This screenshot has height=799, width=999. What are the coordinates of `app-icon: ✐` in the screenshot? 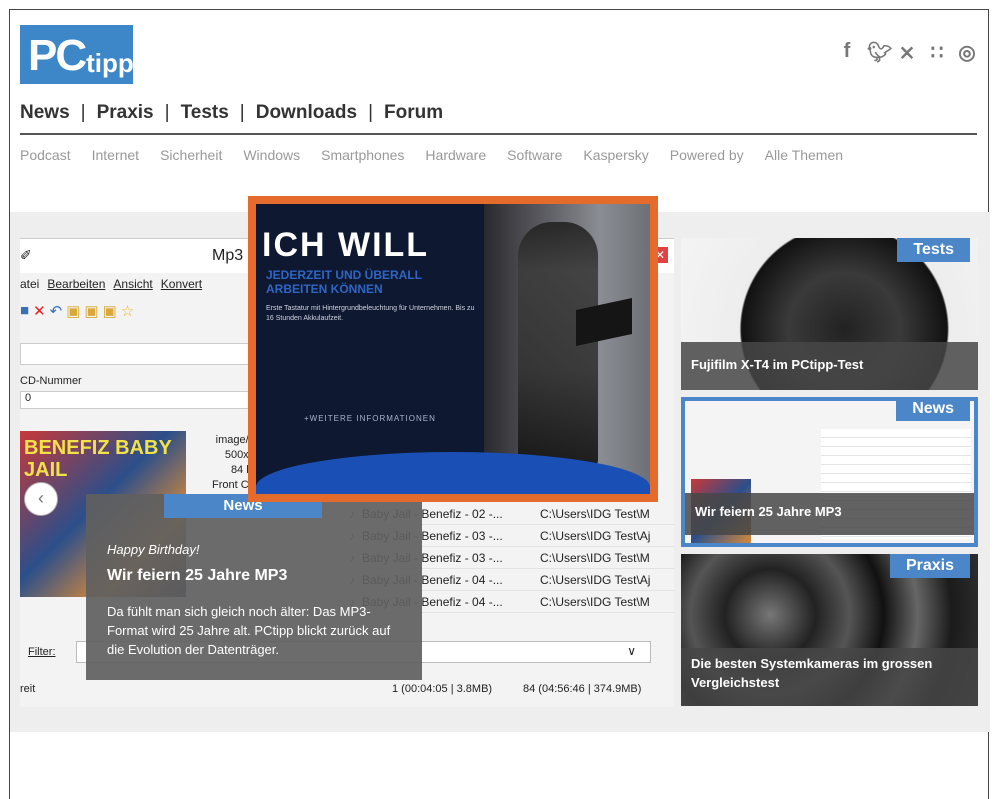 It's located at (26, 255).